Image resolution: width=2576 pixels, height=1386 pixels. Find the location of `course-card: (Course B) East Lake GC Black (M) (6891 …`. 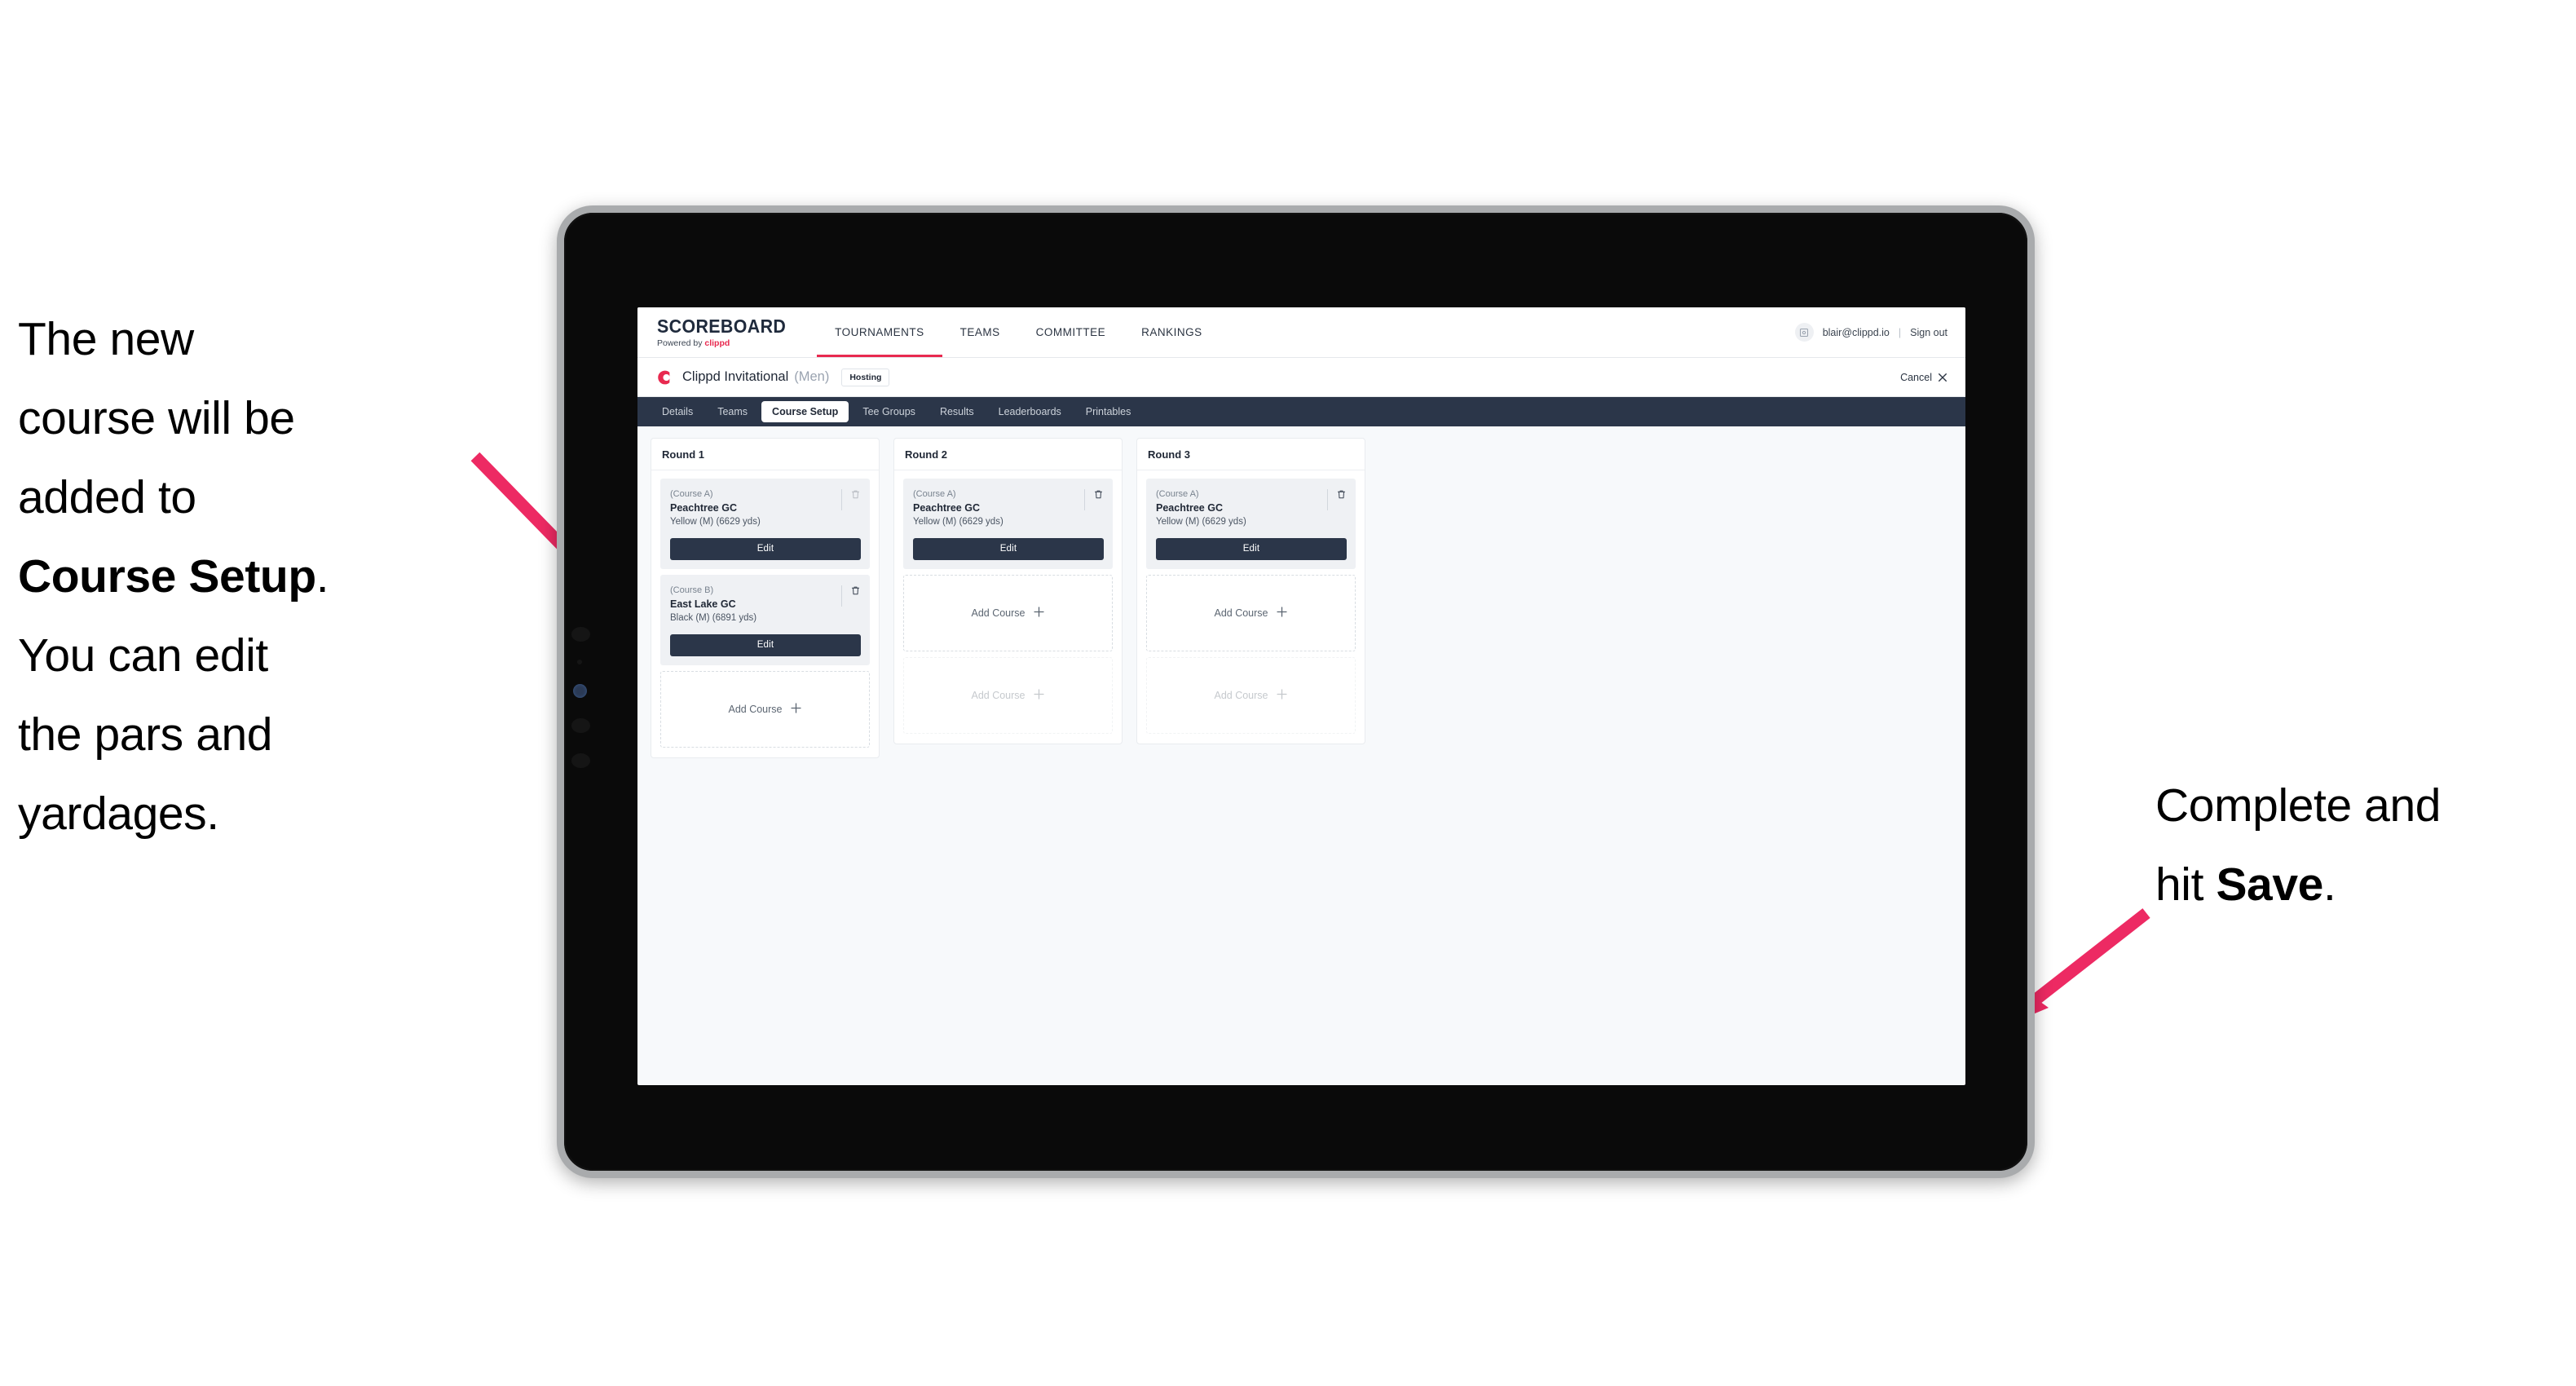

course-card: (Course B) East Lake GC Black (M) (6891 … is located at coordinates (765, 620).